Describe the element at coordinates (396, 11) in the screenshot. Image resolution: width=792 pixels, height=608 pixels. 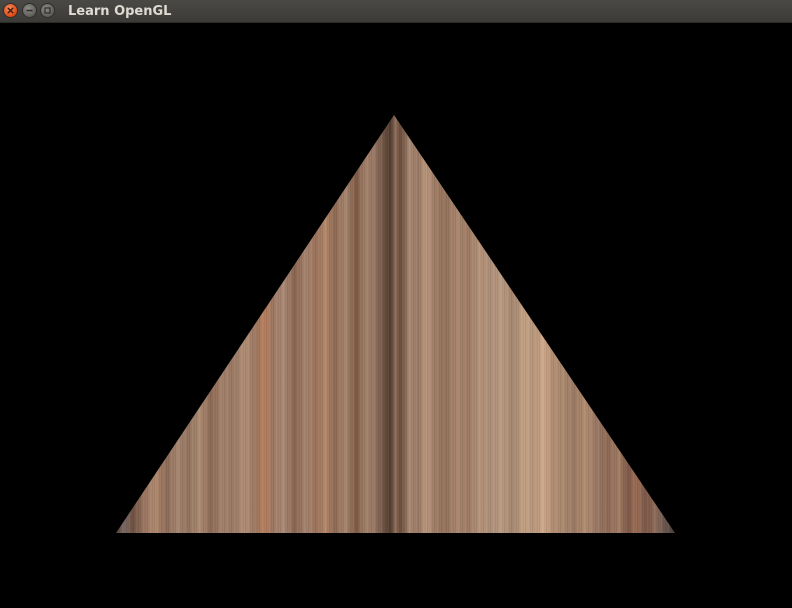
I see `title-bar: Learn OpenGL` at that location.